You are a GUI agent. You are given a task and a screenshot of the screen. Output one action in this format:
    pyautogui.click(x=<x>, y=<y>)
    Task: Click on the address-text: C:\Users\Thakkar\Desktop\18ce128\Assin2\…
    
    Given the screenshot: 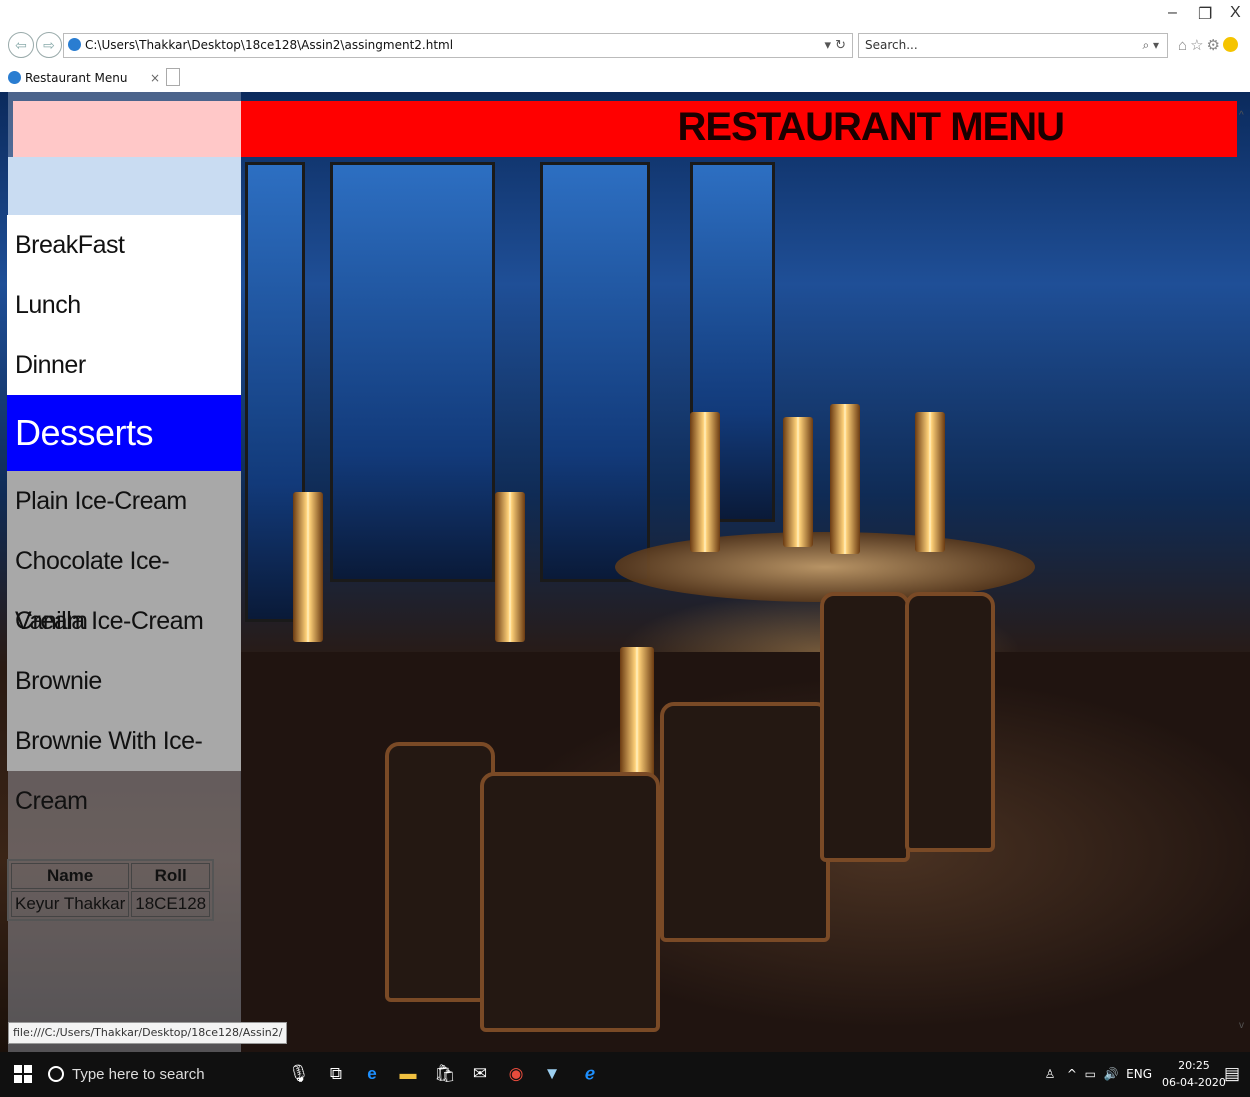 What is the action you would take?
    pyautogui.click(x=269, y=45)
    